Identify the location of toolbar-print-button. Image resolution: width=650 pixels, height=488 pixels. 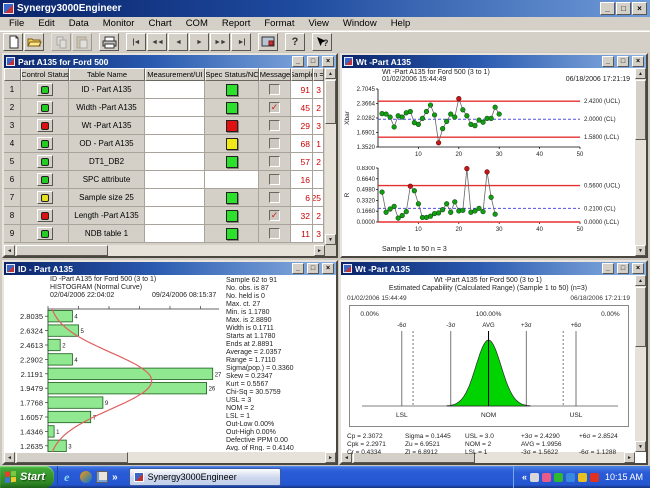
(109, 42).